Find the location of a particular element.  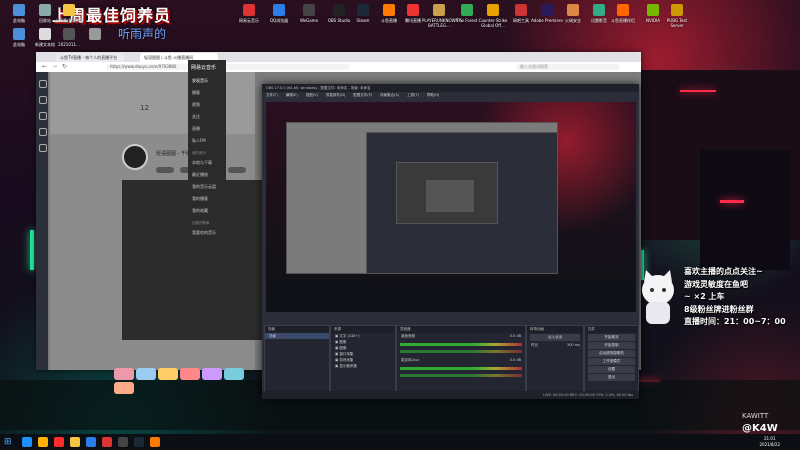

refresh-icon: ↻ is located at coordinates (64, 66).